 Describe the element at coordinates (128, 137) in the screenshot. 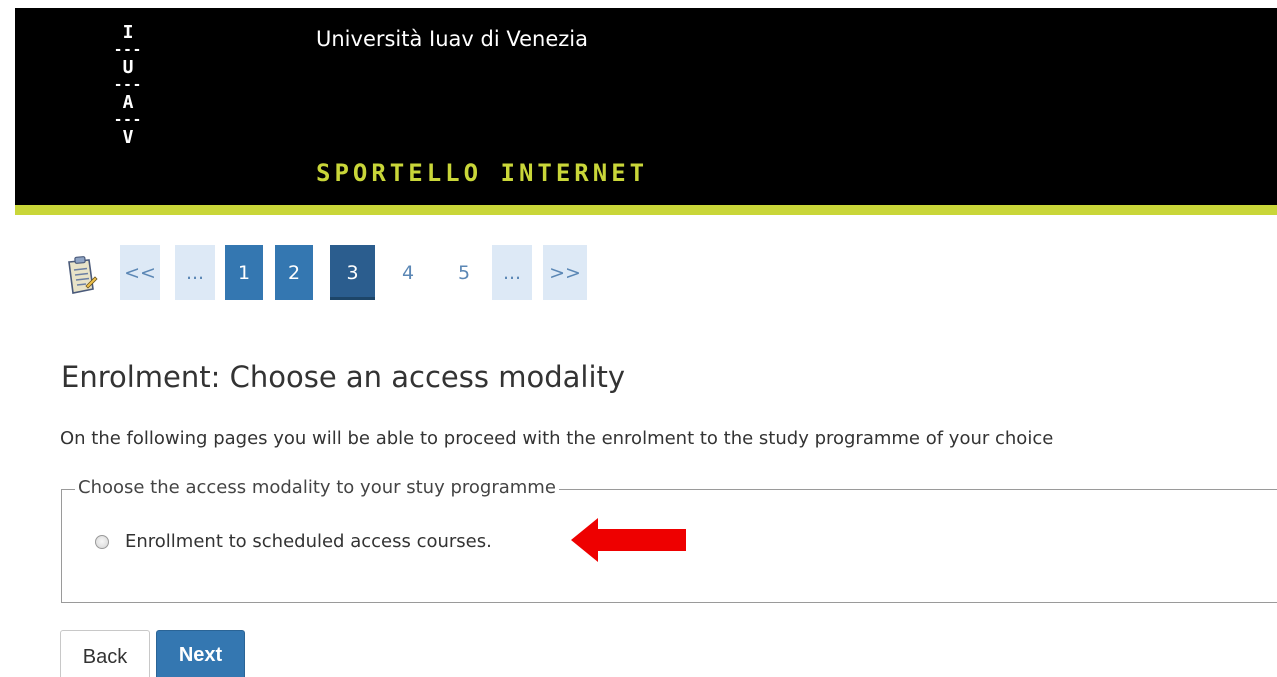

I see `logo-letter: V` at that location.